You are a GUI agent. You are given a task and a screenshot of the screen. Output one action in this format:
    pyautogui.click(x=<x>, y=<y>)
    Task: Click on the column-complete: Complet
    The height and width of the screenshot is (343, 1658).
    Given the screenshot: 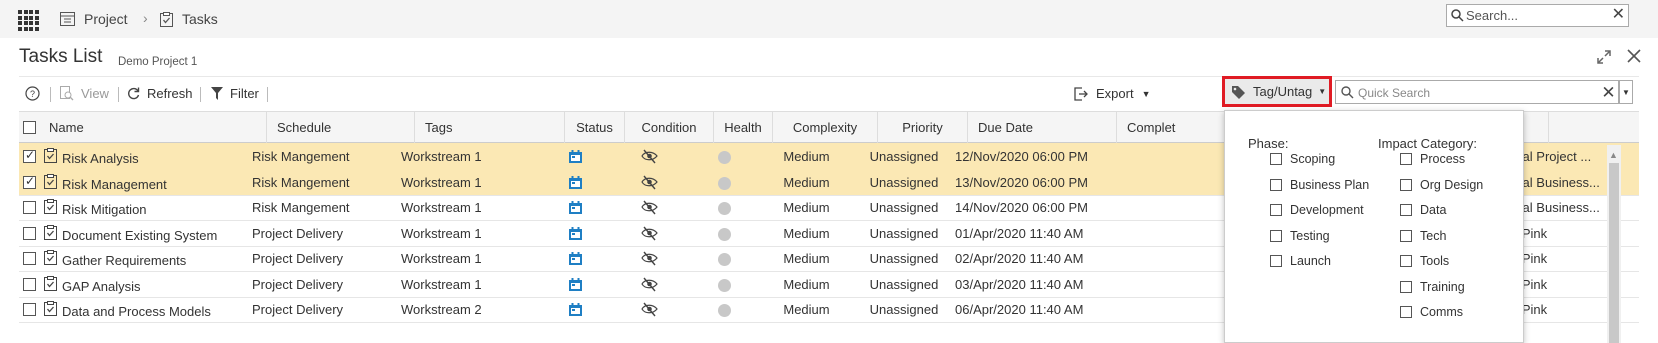 What is the action you would take?
    pyautogui.click(x=1177, y=127)
    